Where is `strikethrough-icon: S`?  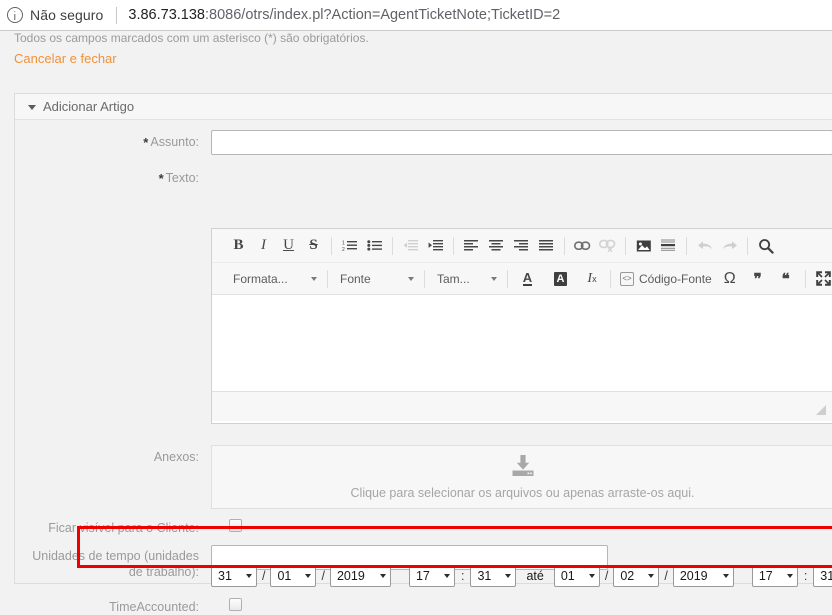 strikethrough-icon: S is located at coordinates (313, 245).